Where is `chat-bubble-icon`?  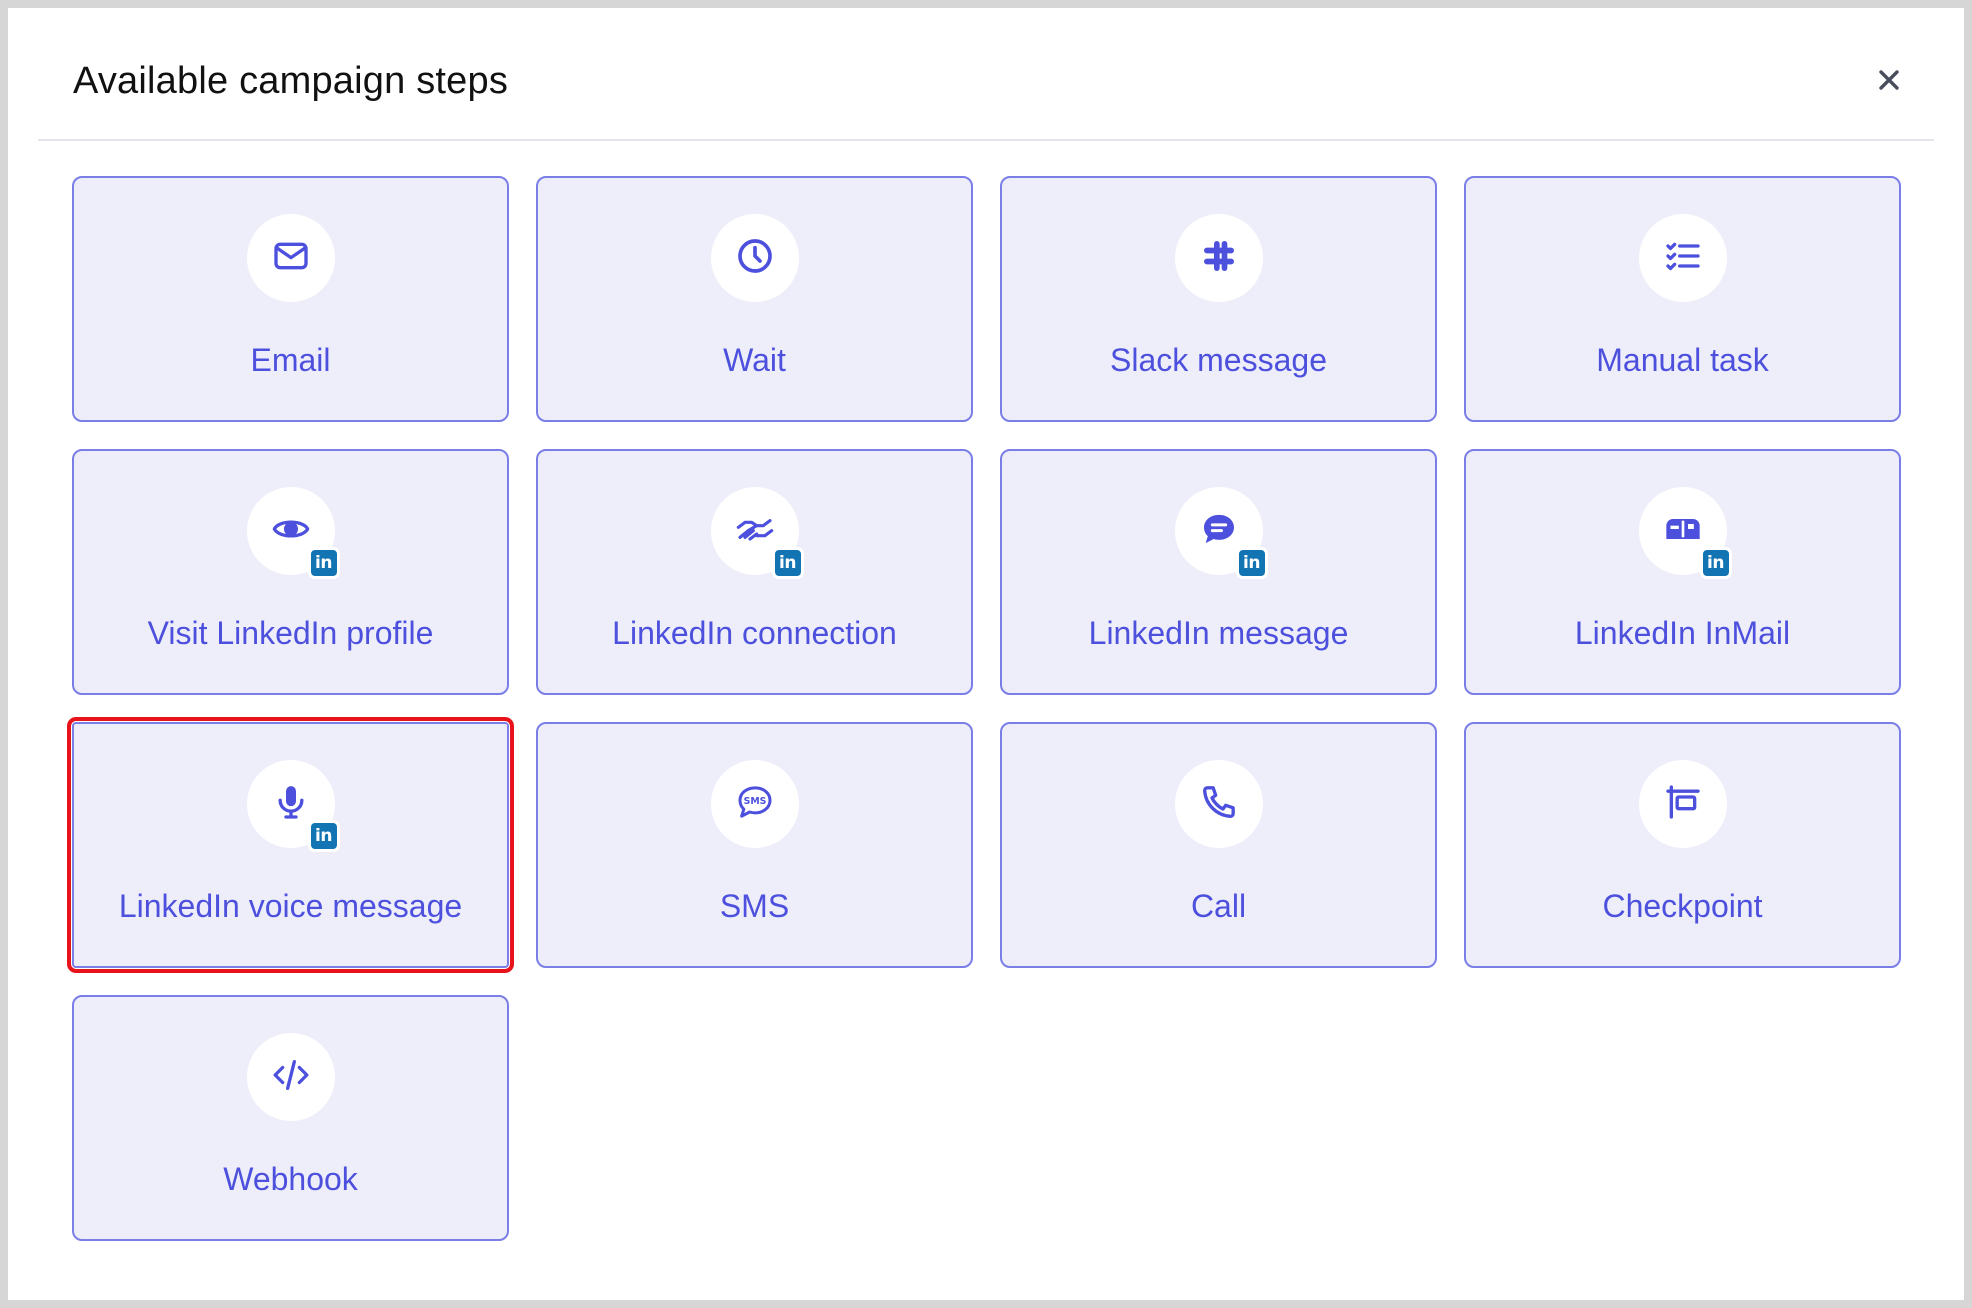 chat-bubble-icon is located at coordinates (1219, 531).